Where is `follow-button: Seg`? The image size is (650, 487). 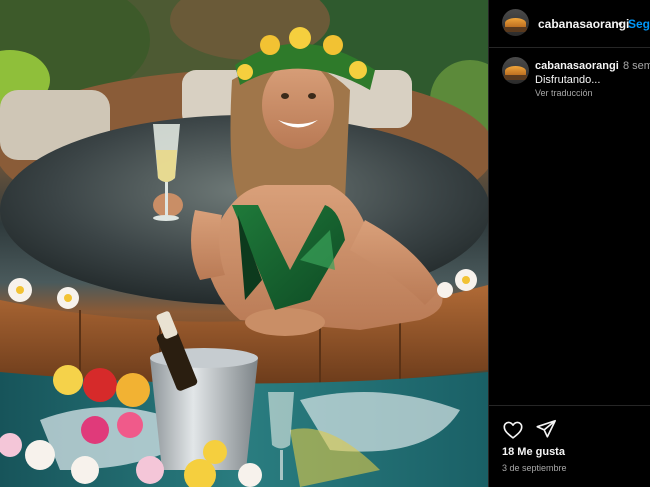 follow-button: Seg is located at coordinates (639, 24).